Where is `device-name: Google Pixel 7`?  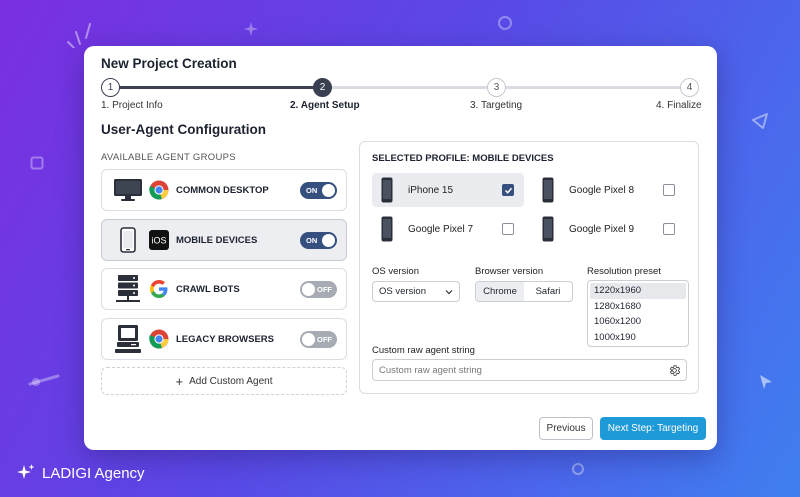
device-name: Google Pixel 7 is located at coordinates (441, 229).